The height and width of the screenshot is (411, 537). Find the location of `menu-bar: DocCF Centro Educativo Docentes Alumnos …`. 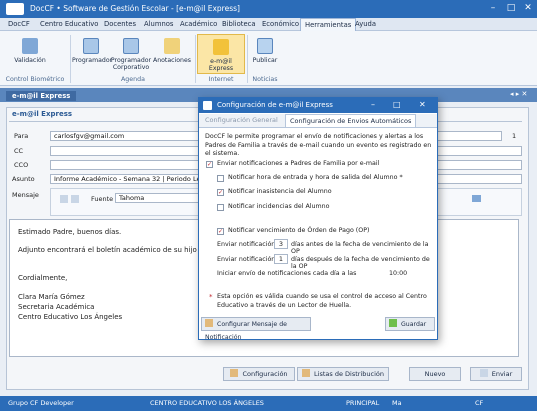

menu-bar: DocCF Centro Educativo Docentes Alumnos … is located at coordinates (268, 24).